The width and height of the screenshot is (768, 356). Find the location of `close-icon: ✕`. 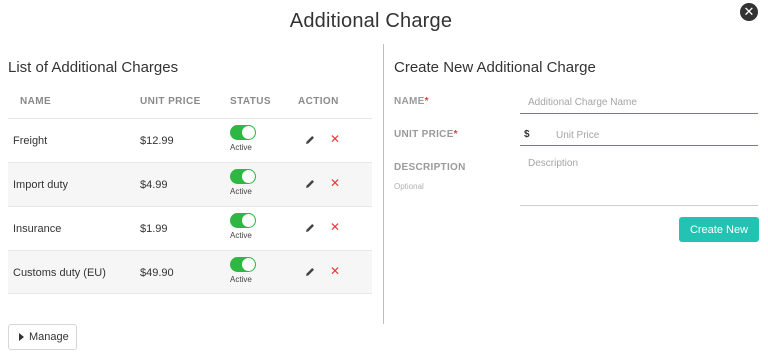

close-icon: ✕ is located at coordinates (749, 12).